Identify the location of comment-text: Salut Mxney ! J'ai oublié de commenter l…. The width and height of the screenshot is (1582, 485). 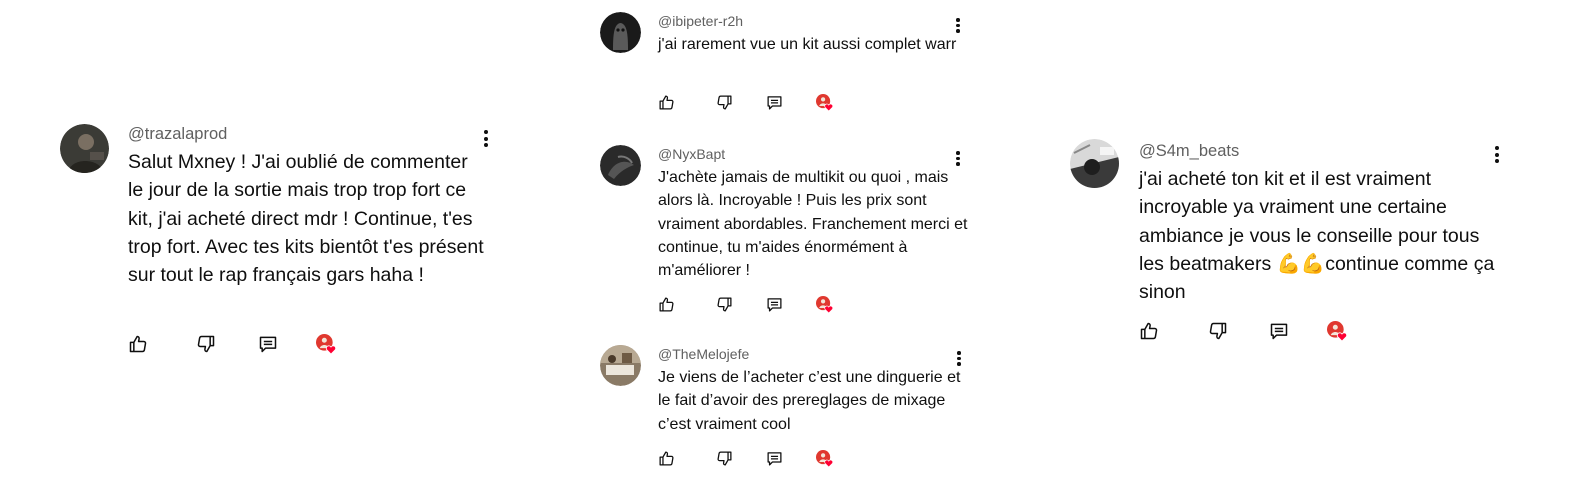
(306, 219).